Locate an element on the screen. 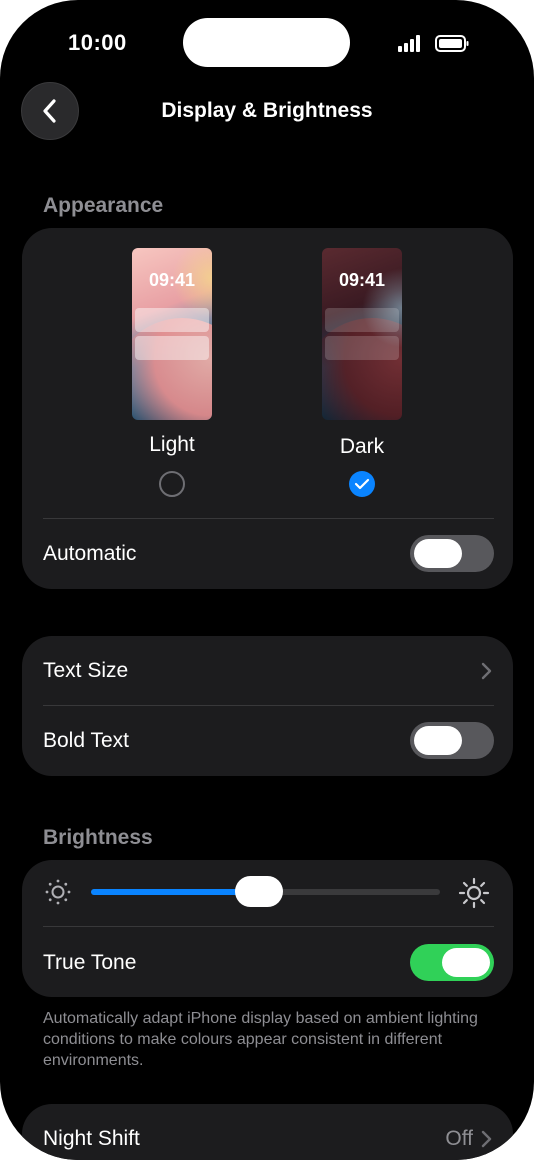  brightness-header: Brightness is located at coordinates (98, 837).